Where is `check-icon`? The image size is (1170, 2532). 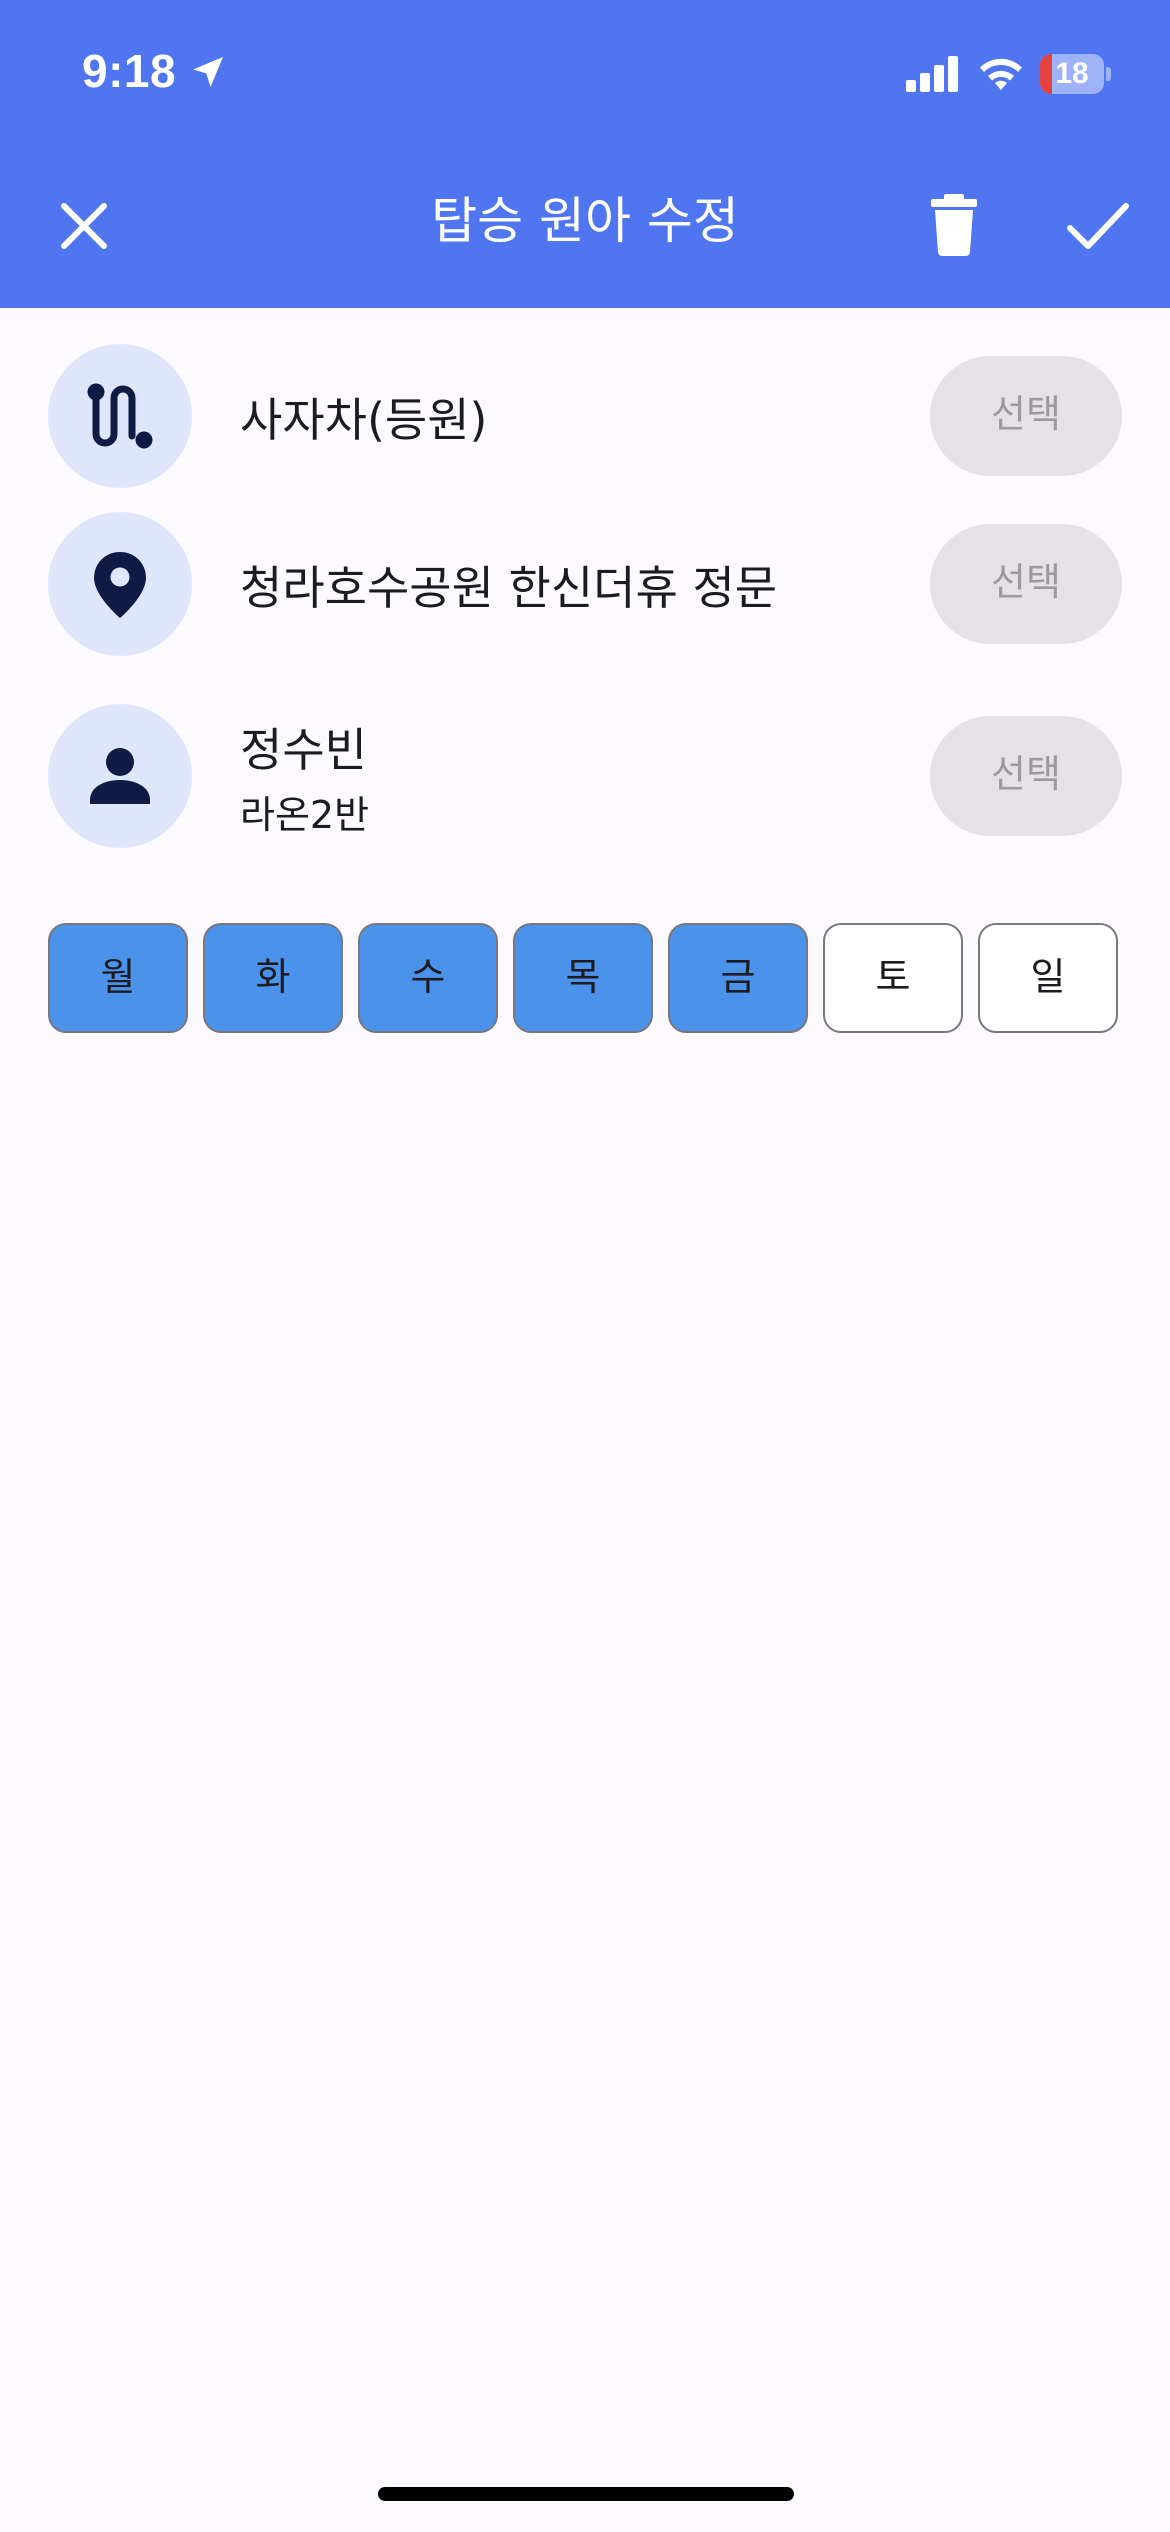
check-icon is located at coordinates (1098, 226).